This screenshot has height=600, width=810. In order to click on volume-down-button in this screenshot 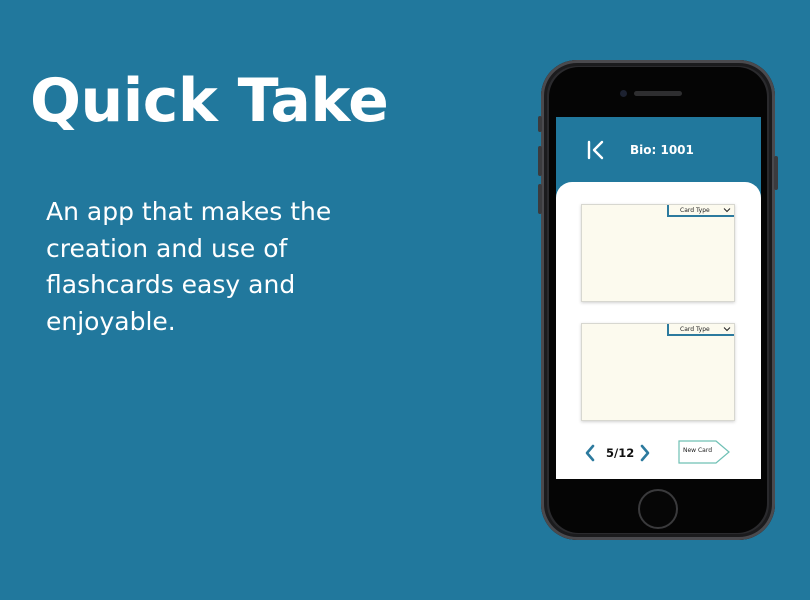, I will do `click(540, 199)`.